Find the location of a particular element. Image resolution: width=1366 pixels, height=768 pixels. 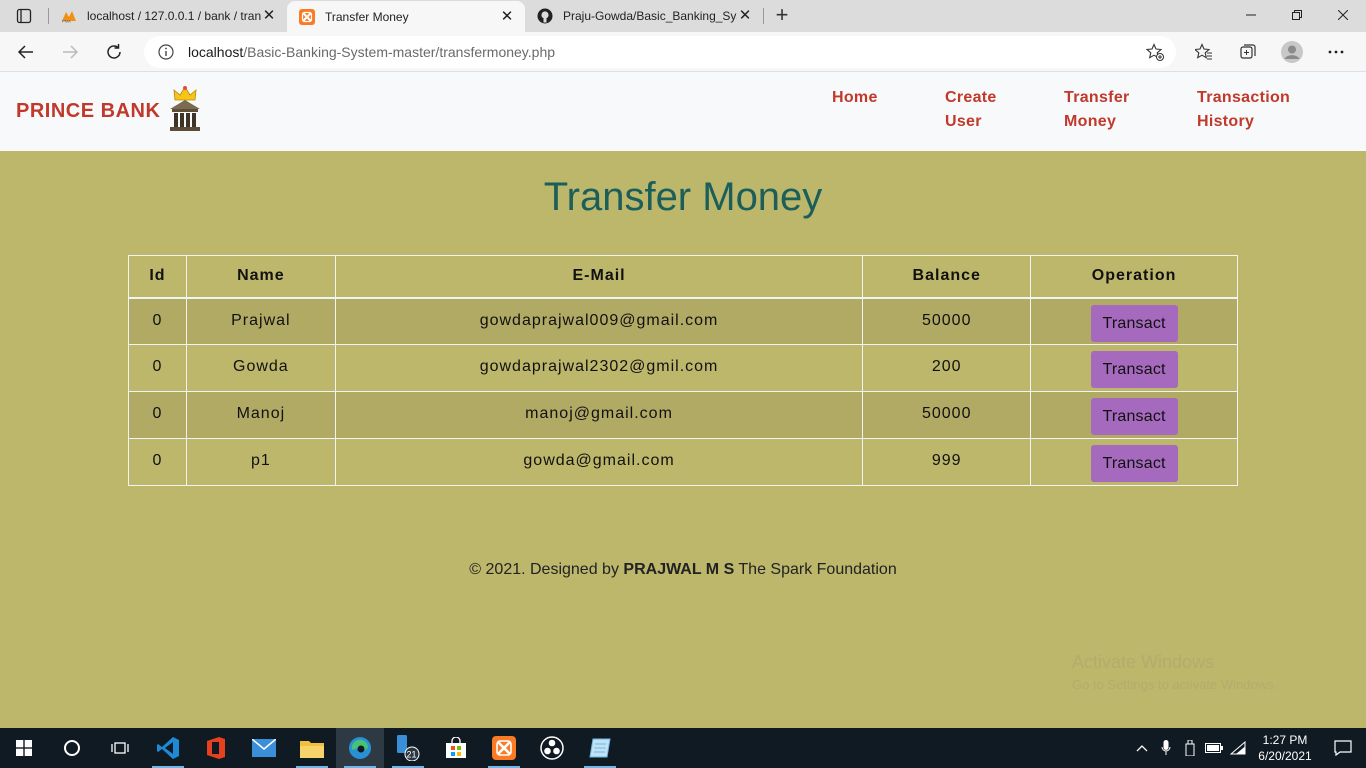

wifi-icon is located at coordinates (1238, 748).